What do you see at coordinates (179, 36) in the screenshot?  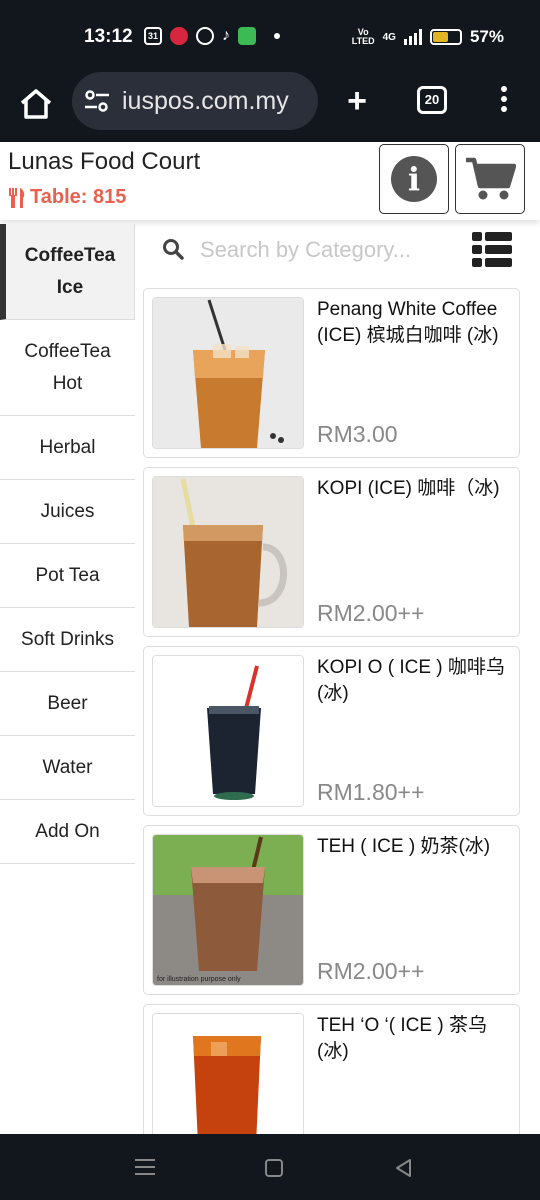 I see `app-notification-icon` at bounding box center [179, 36].